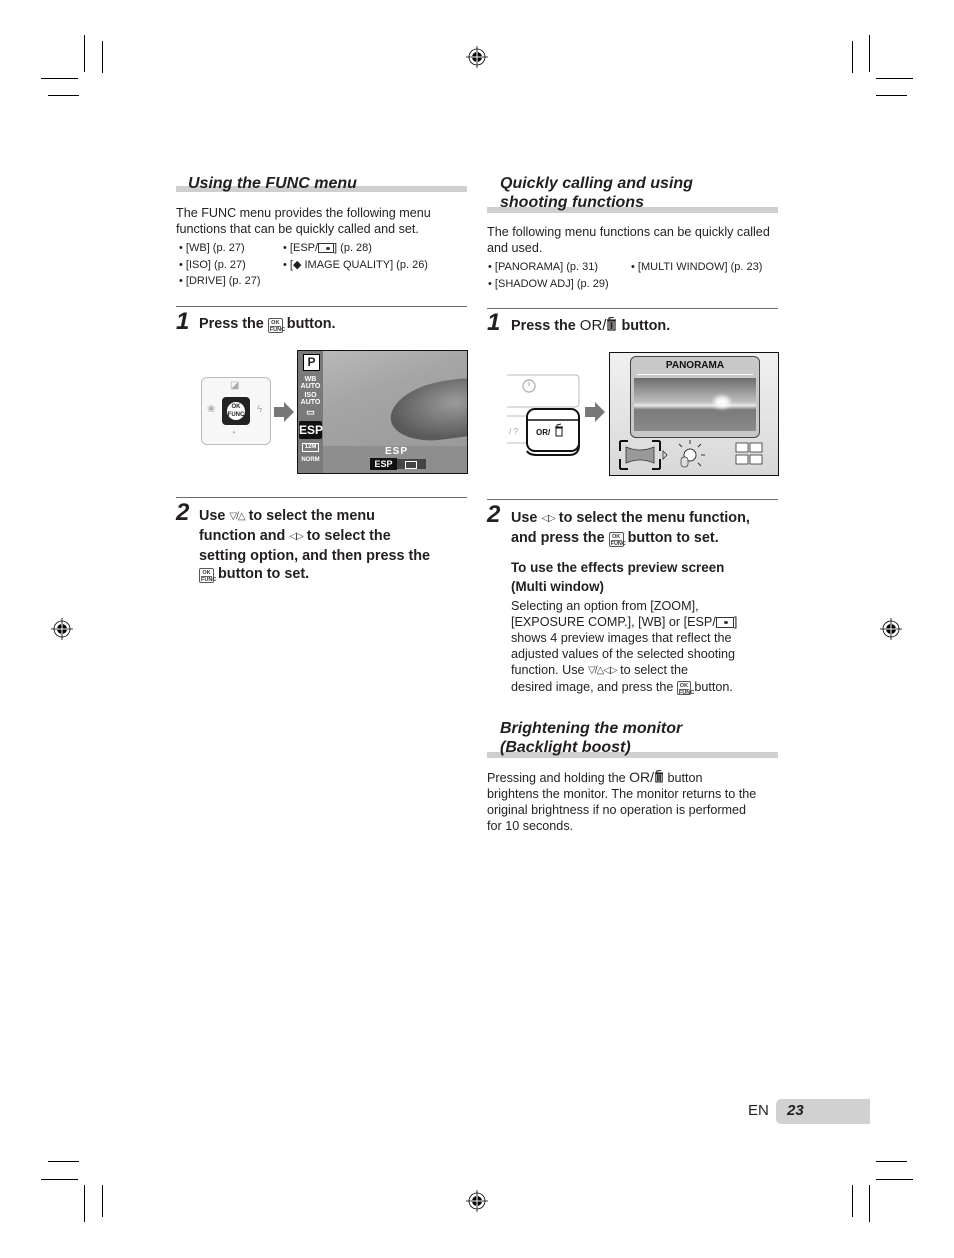 The image size is (954, 1258). What do you see at coordinates (394, 399) in the screenshot?
I see `dolphin-photo` at bounding box center [394, 399].